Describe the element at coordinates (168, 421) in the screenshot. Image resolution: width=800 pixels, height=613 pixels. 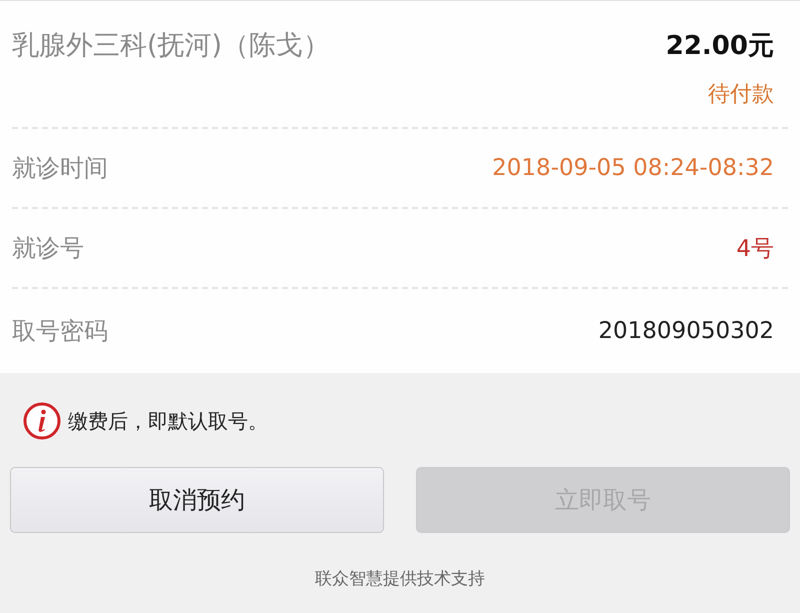
I see `notice-text: 缴费后，即默认取号。` at that location.